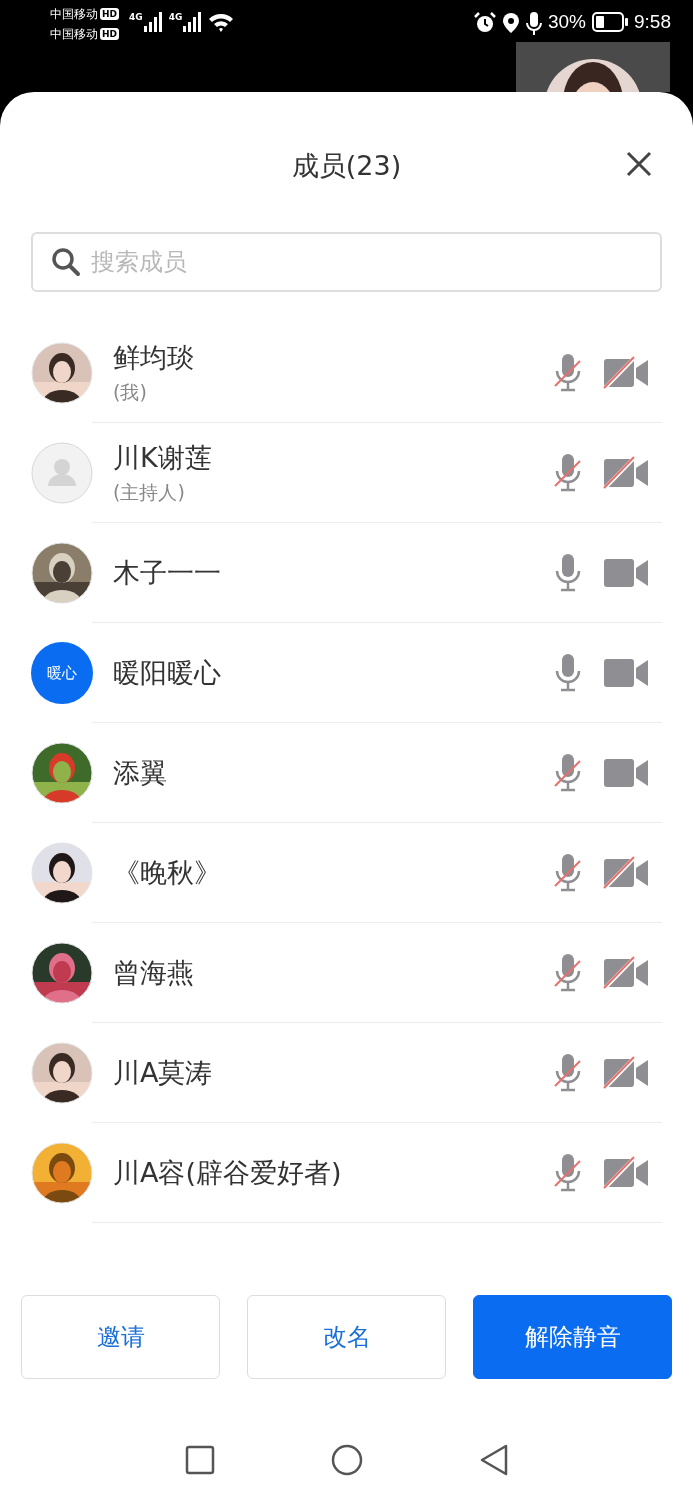 The image size is (693, 1500). Describe the element at coordinates (511, 23) in the screenshot. I see `location-icon` at that location.